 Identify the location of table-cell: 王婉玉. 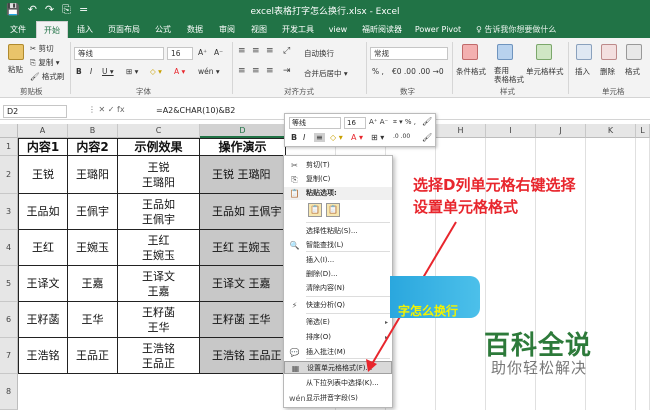
(93, 248).